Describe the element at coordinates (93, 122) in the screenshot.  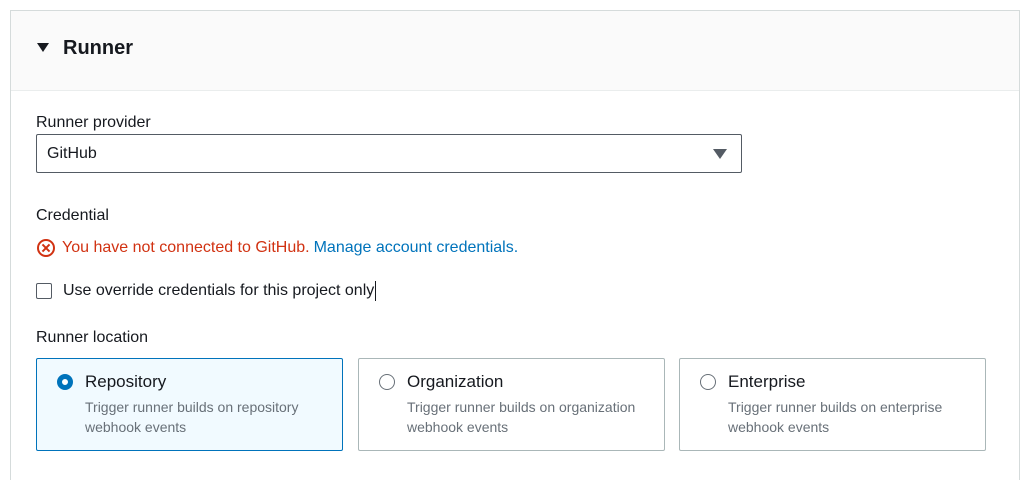
I see `runner-provider-label: Runner provider` at that location.